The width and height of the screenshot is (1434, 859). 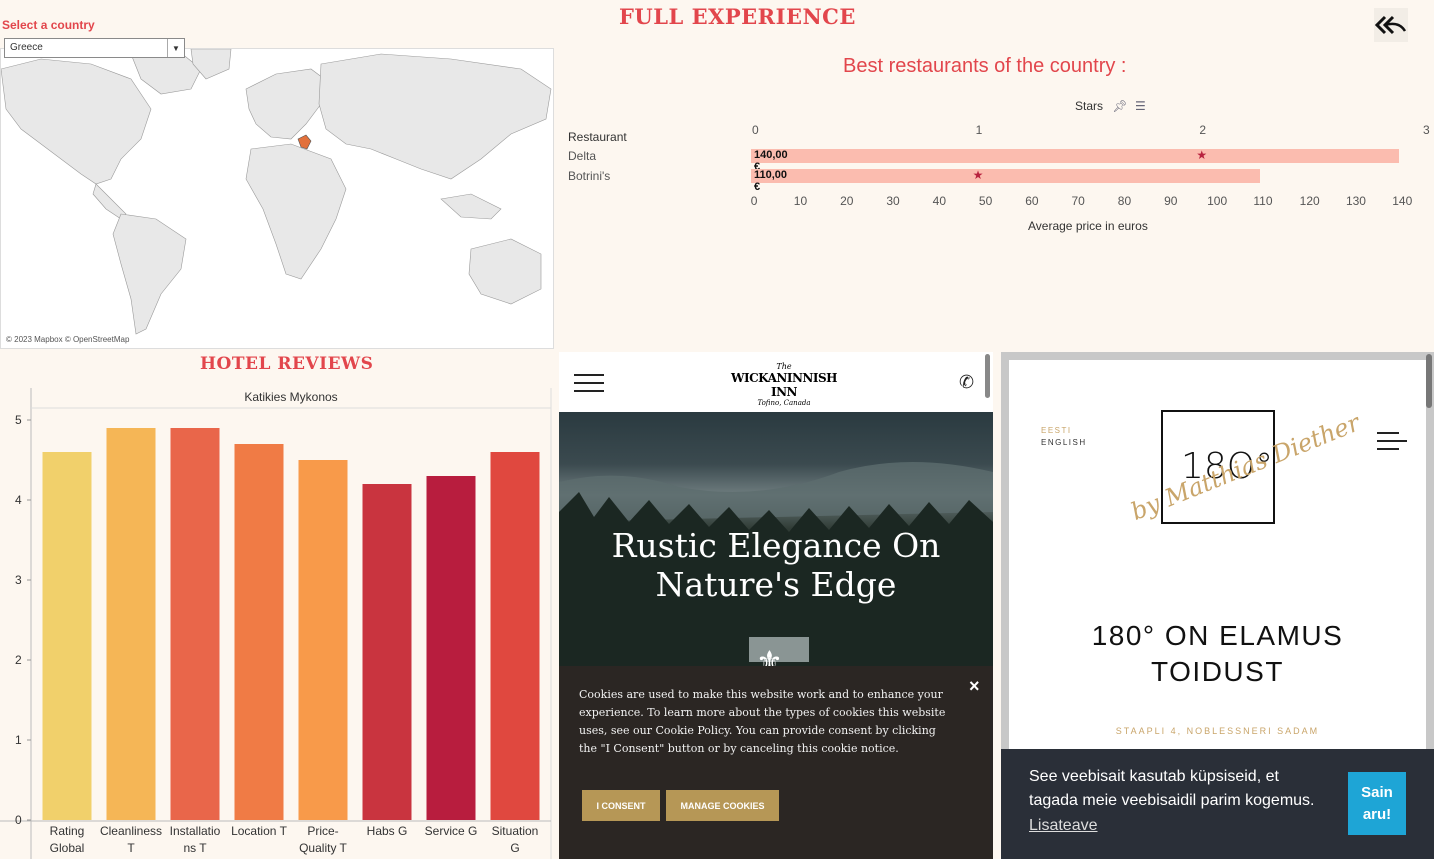 I want to click on world-map, so click(x=277, y=198).